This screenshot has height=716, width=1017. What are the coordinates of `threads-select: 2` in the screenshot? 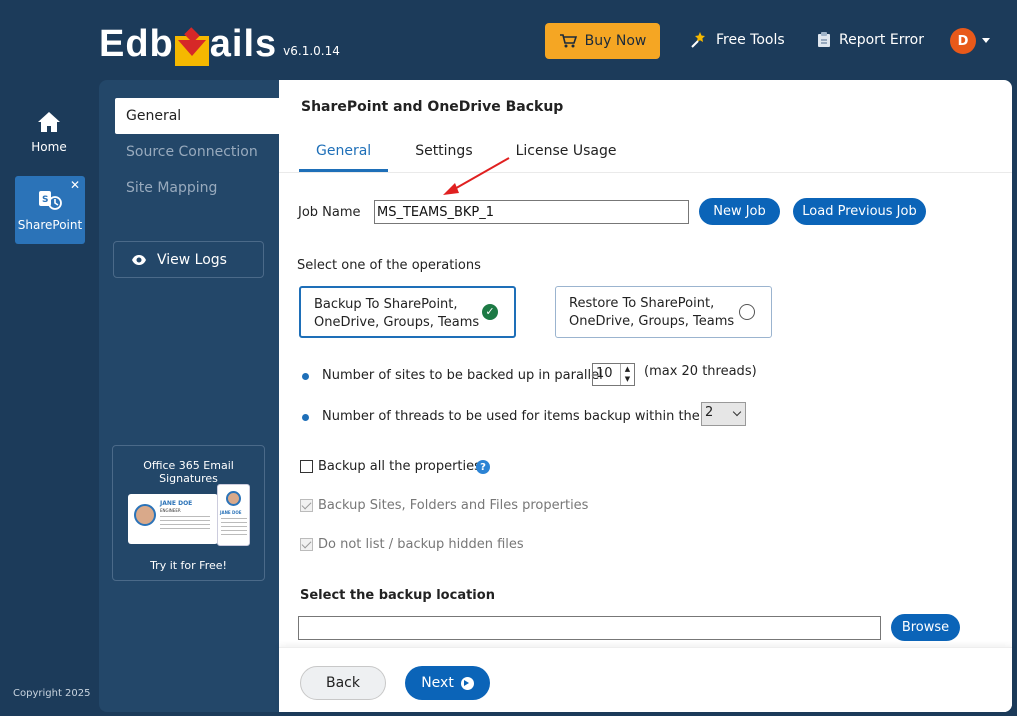 It's located at (723, 414).